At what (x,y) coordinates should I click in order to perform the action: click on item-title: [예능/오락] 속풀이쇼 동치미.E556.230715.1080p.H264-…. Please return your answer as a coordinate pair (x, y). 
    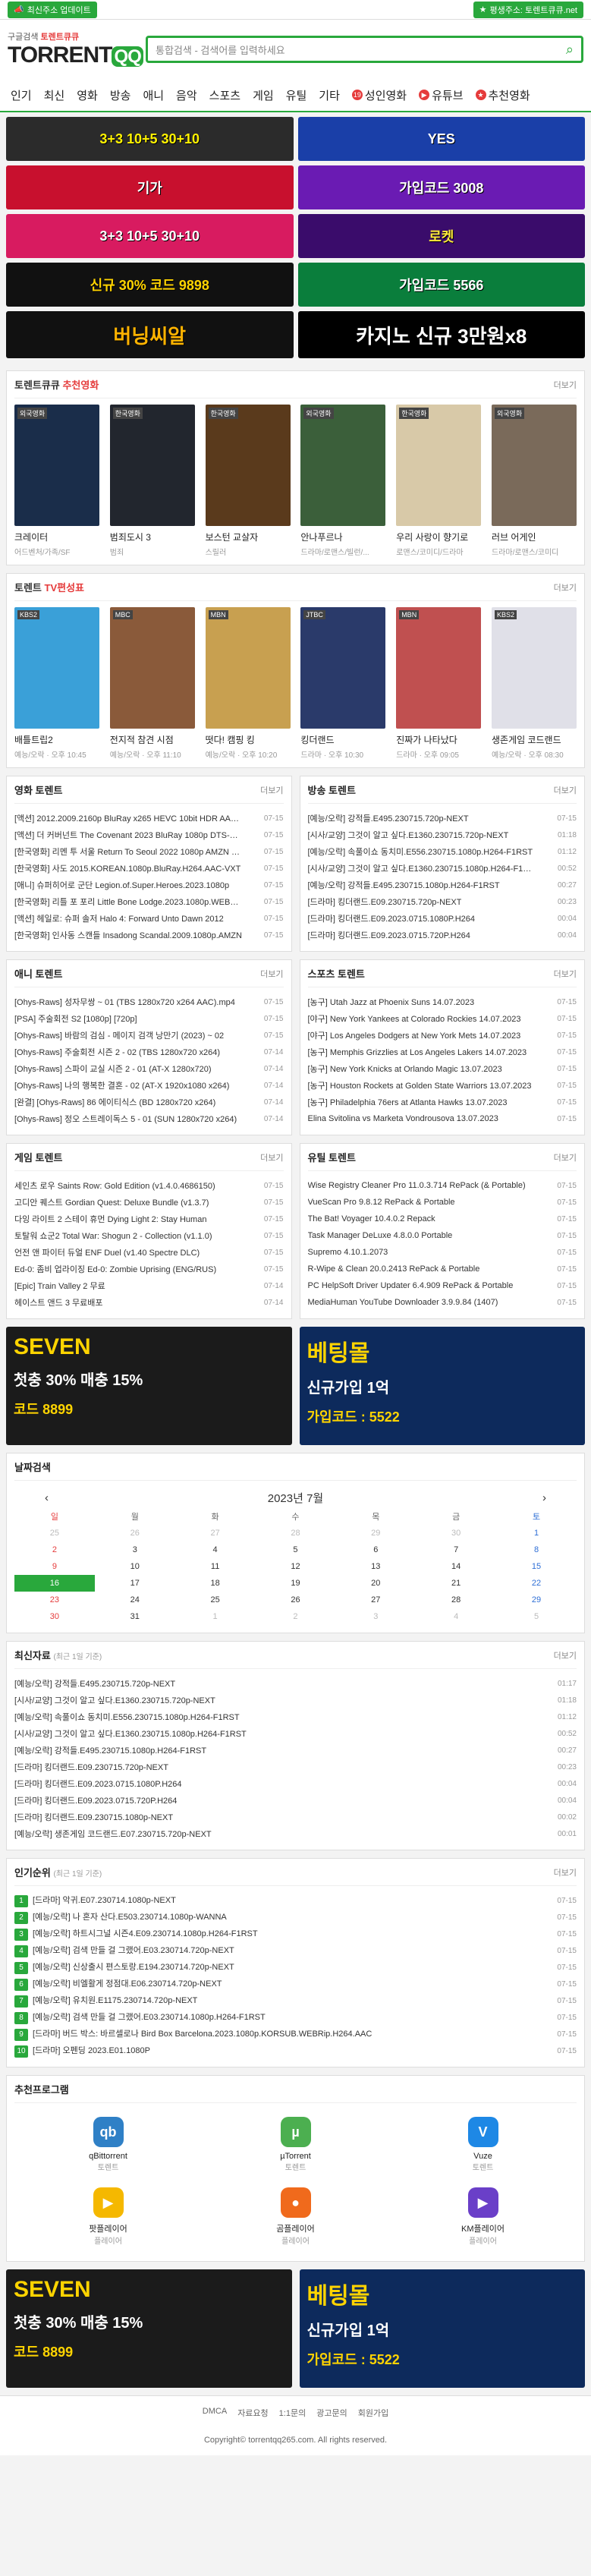
    Looking at the image, I should click on (127, 1717).